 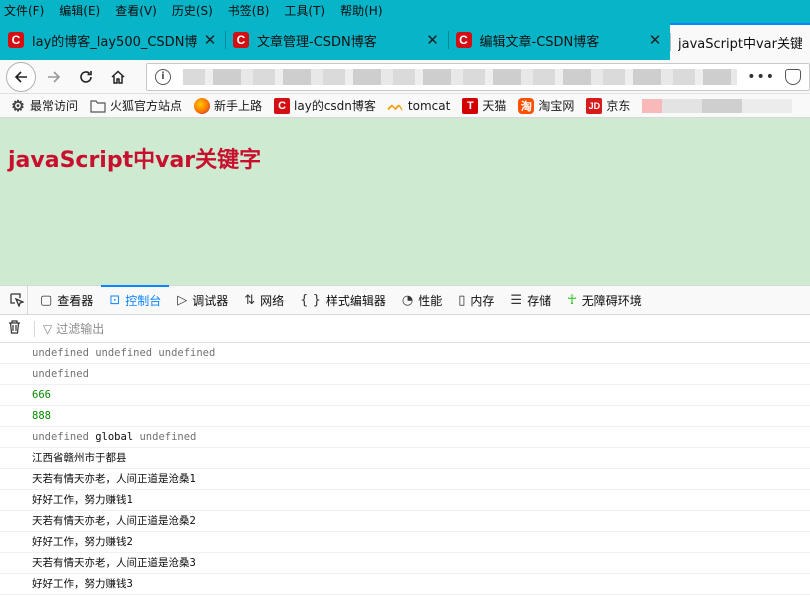 What do you see at coordinates (304, 10) in the screenshot?
I see `menu-tools: 工具(T)` at bounding box center [304, 10].